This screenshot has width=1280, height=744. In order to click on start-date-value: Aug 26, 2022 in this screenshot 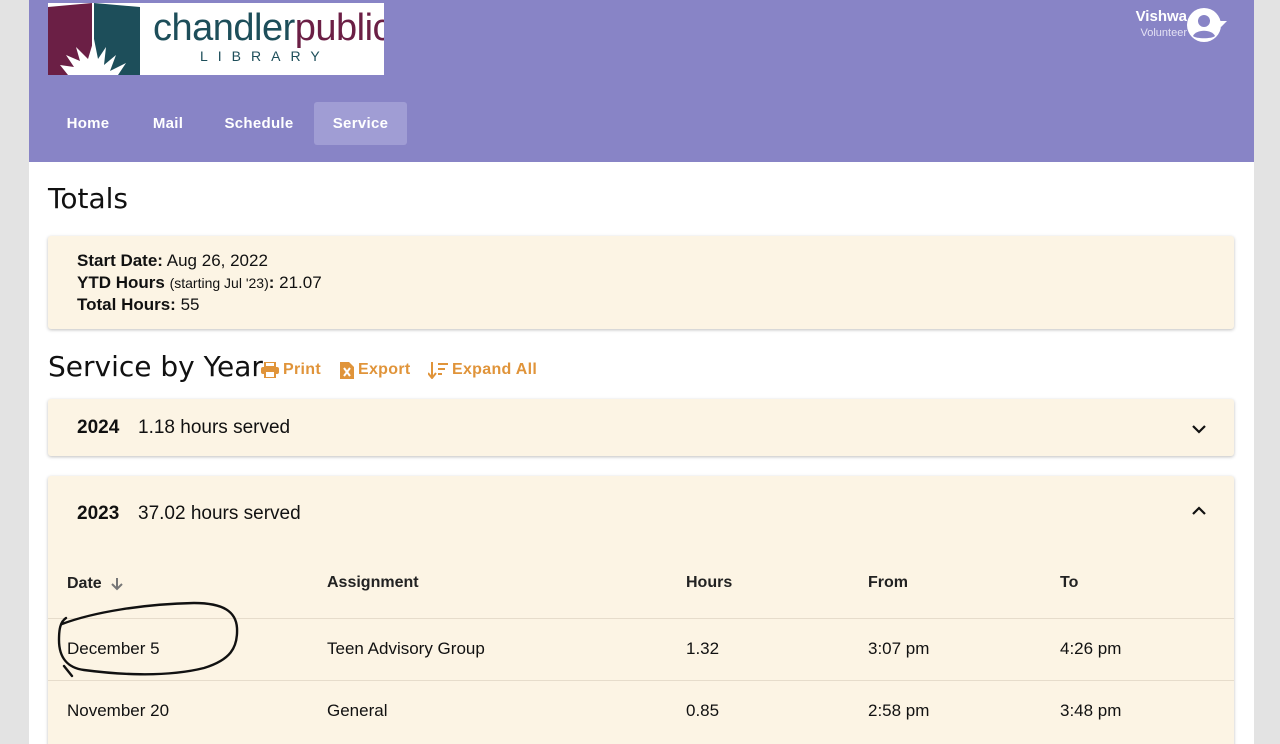, I will do `click(217, 260)`.